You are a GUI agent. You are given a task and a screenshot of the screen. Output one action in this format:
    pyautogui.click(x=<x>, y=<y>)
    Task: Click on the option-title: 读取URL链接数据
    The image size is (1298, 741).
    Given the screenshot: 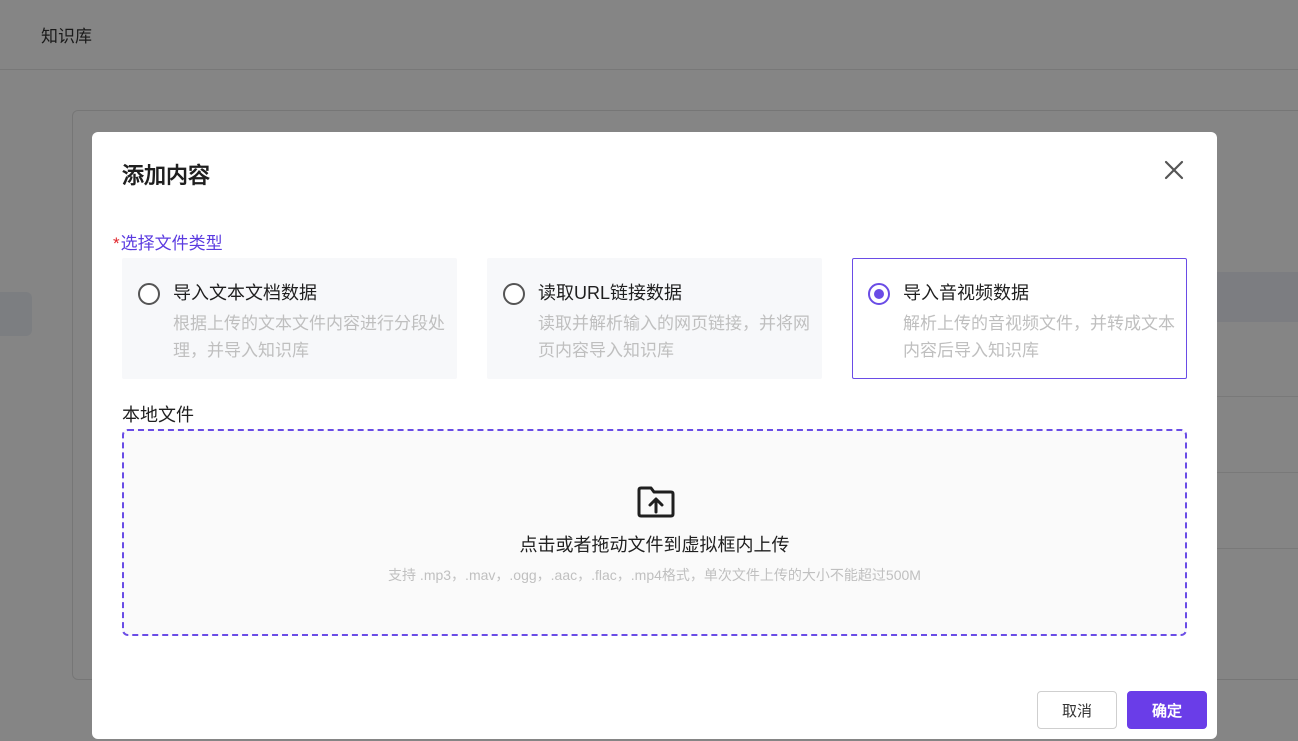 What is the action you would take?
    pyautogui.click(x=610, y=293)
    